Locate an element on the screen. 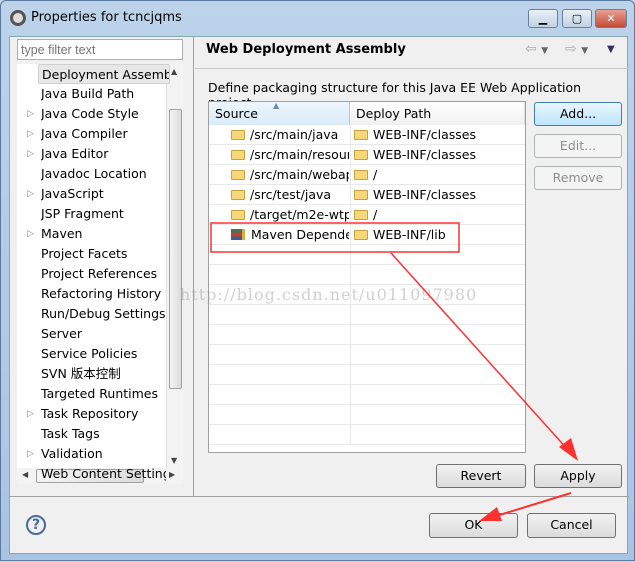  arrow-to-apply is located at coordinates (480, 352).